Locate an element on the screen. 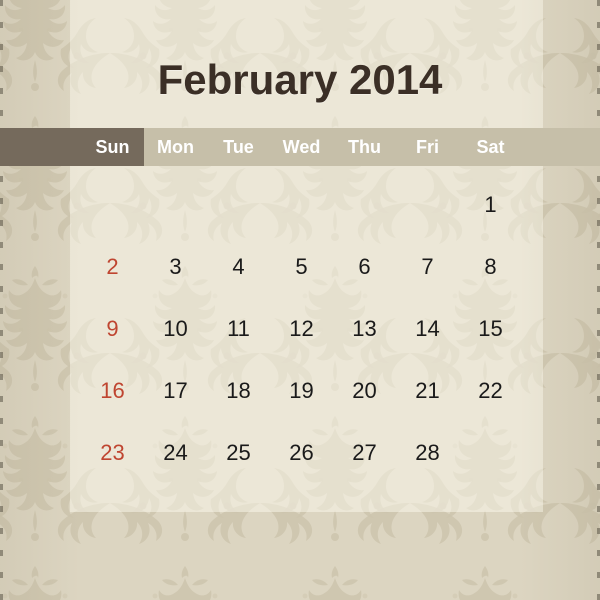 The image size is (600, 600). day-cell-14: 14 is located at coordinates (427, 329).